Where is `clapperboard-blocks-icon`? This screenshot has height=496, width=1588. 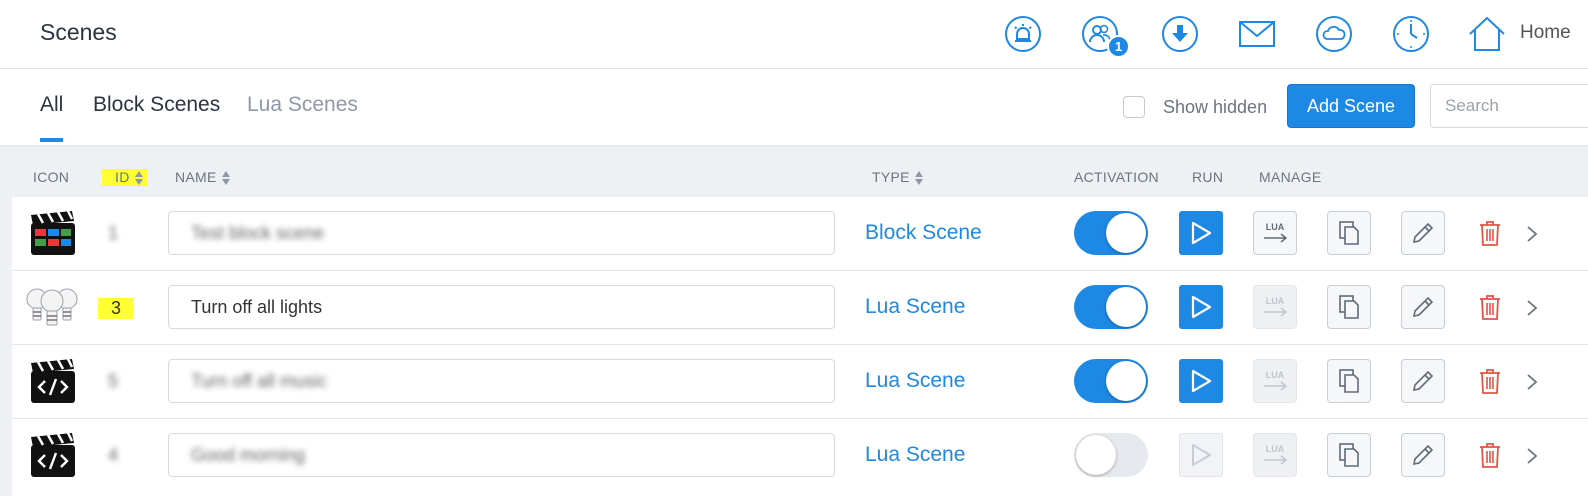 clapperboard-blocks-icon is located at coordinates (53, 232).